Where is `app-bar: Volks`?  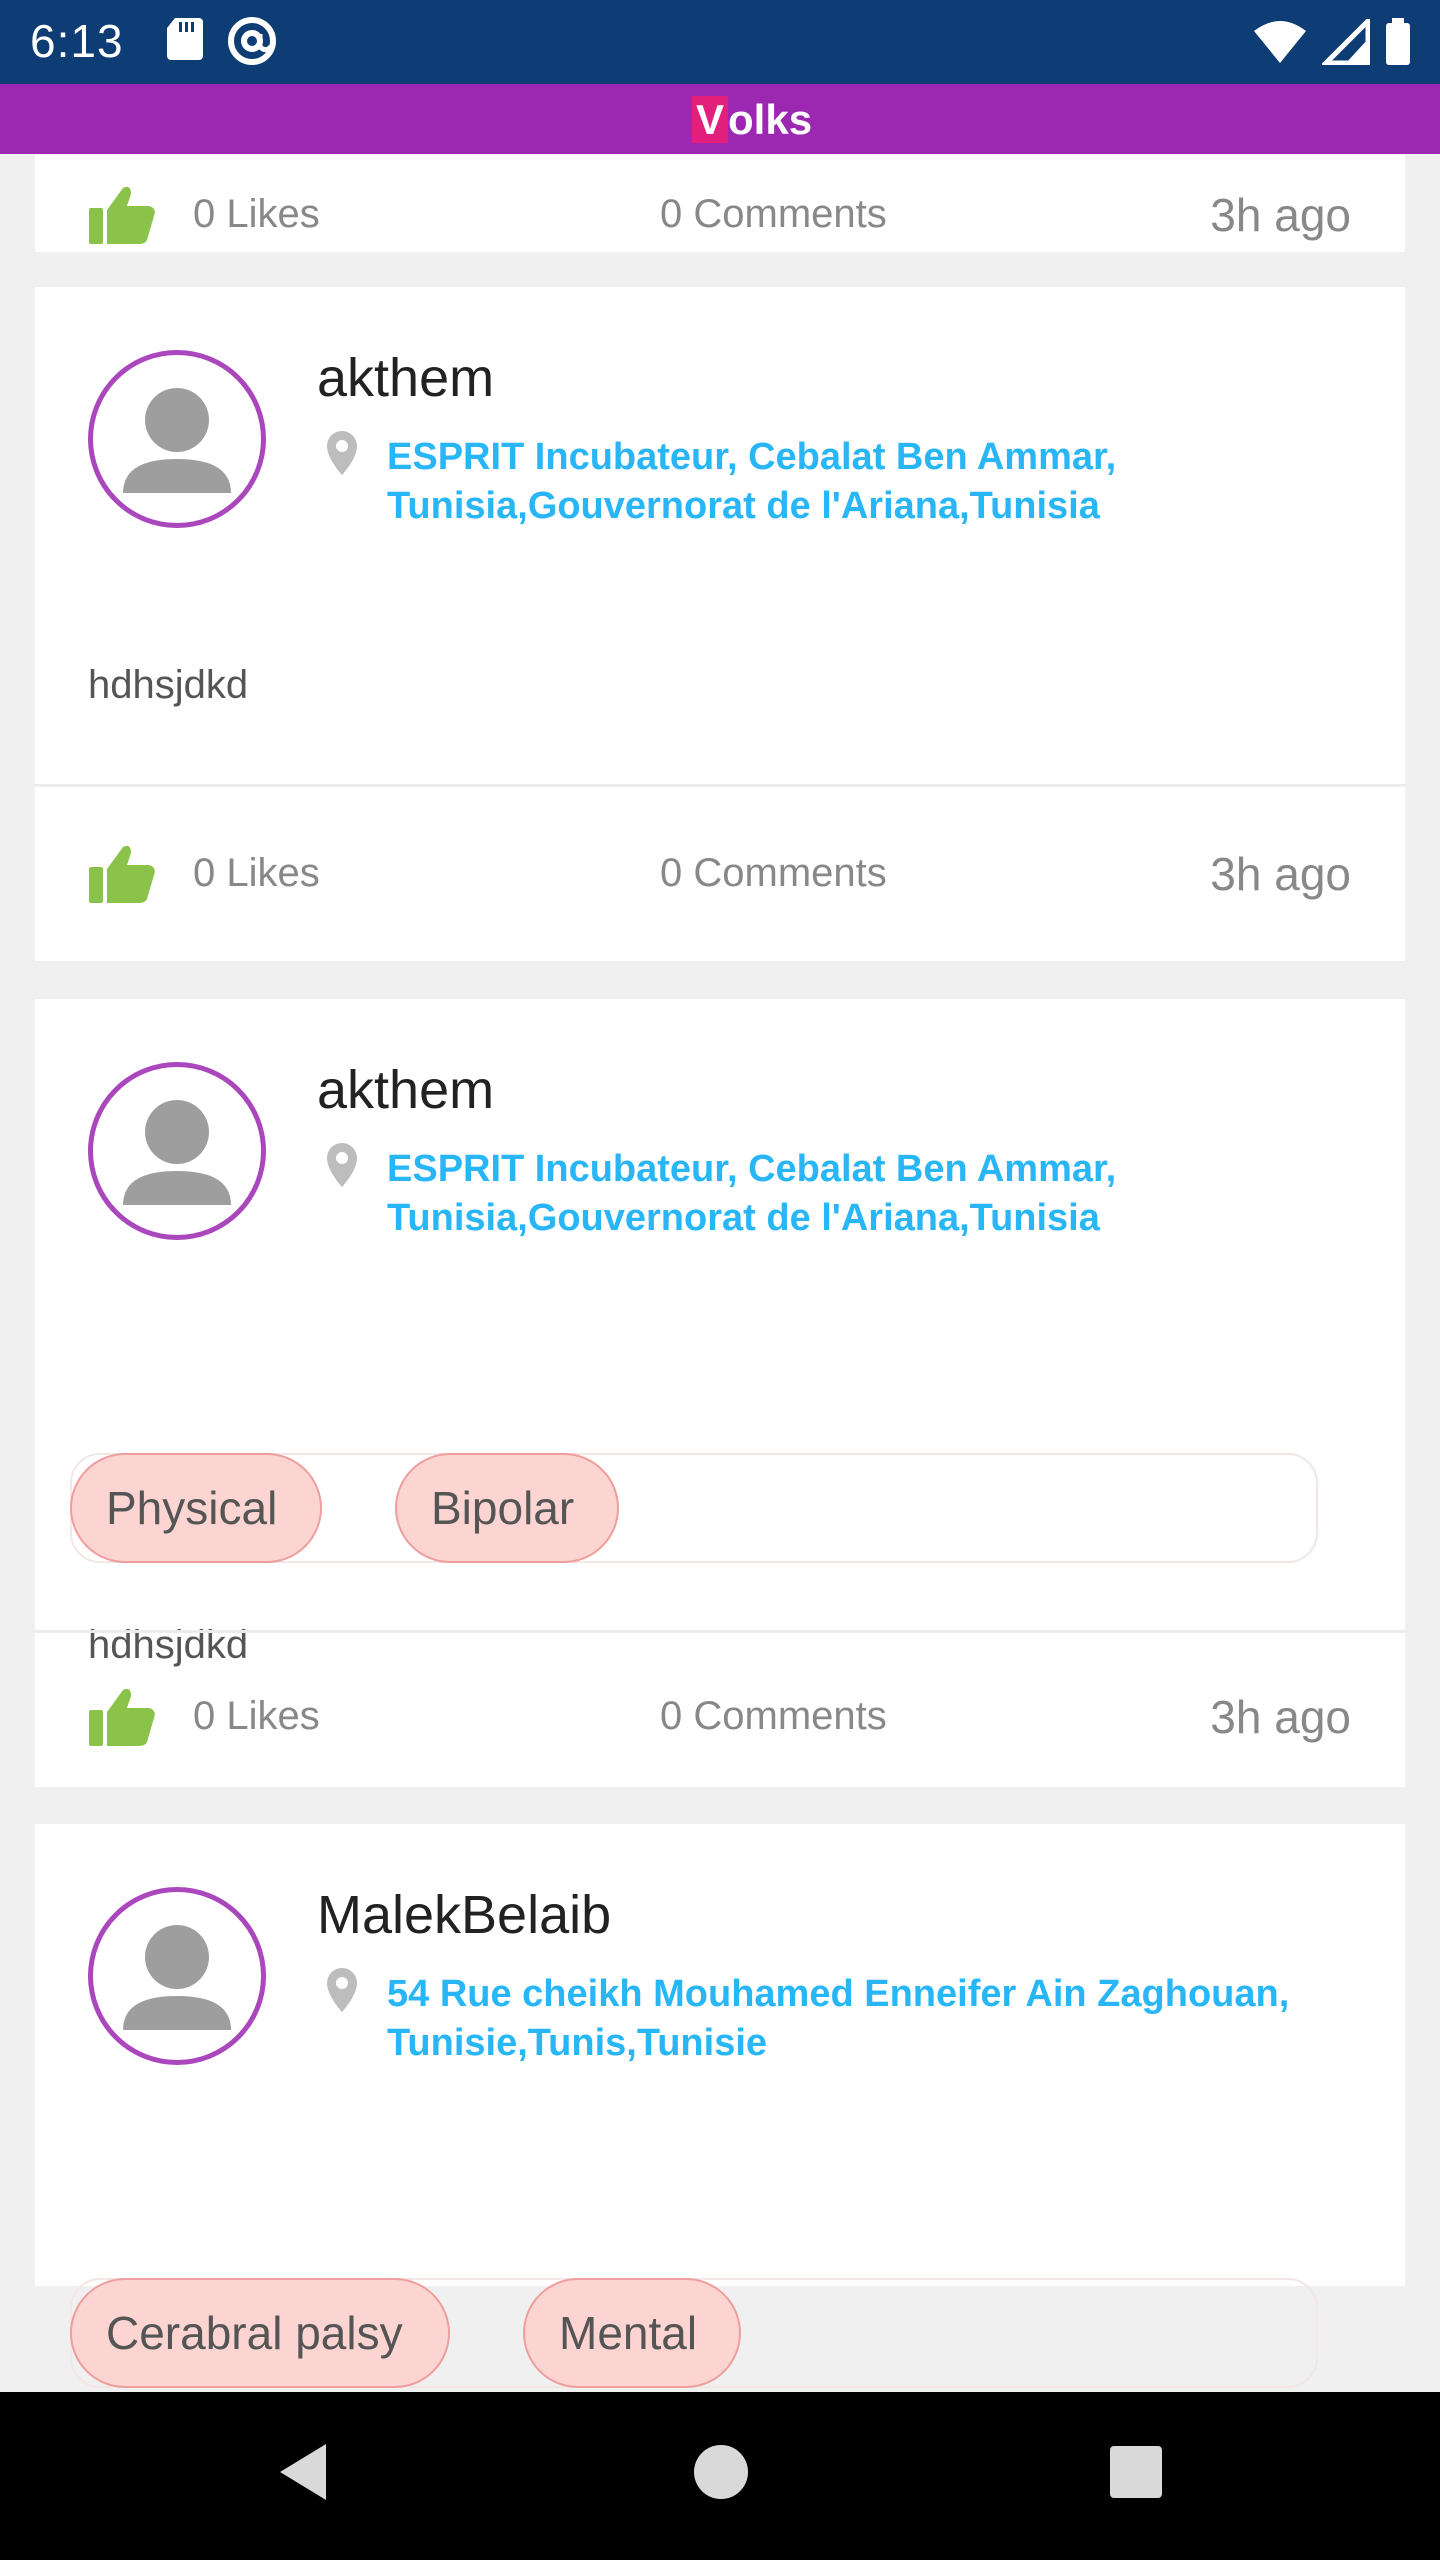 app-bar: Volks is located at coordinates (720, 119).